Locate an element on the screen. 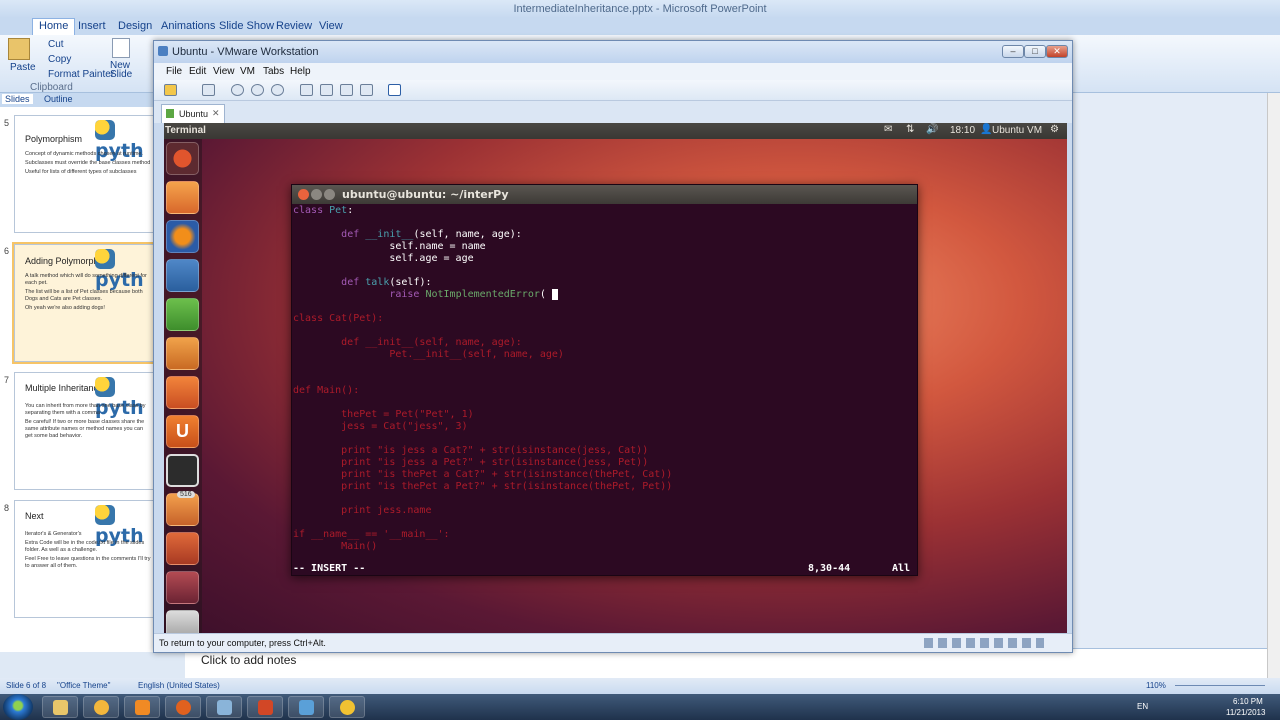 The height and width of the screenshot is (720, 1280). input-language: EN is located at coordinates (1142, 706).